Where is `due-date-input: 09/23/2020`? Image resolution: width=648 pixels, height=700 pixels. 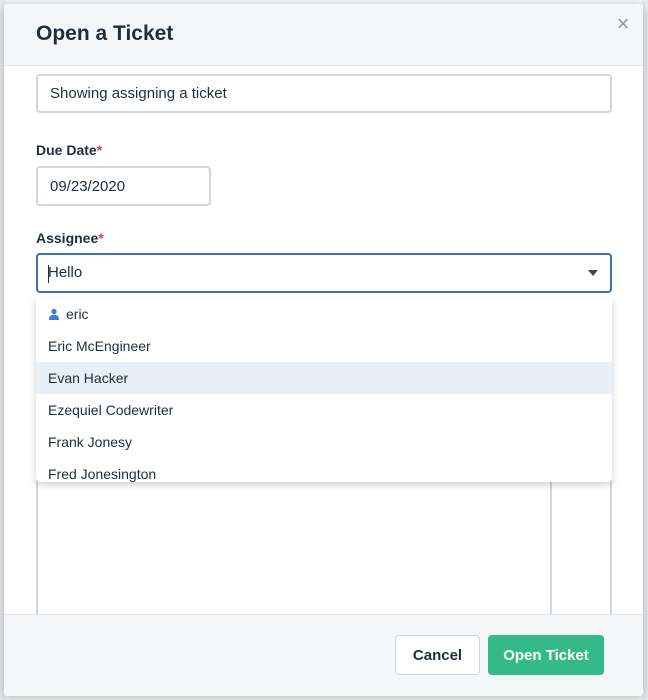
due-date-input: 09/23/2020 is located at coordinates (123, 186).